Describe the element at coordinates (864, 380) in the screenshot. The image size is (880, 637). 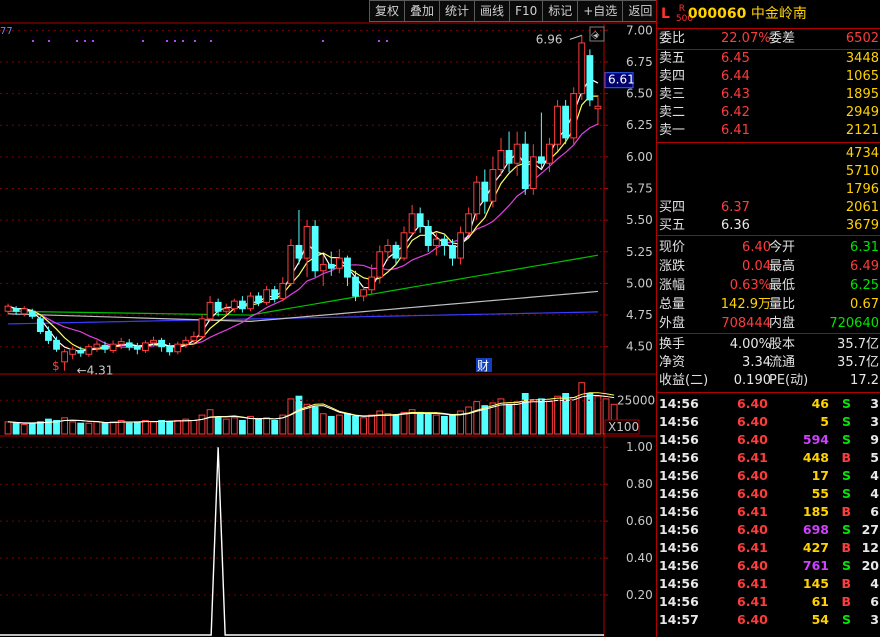
I see `fund-value: 17.2` at that location.